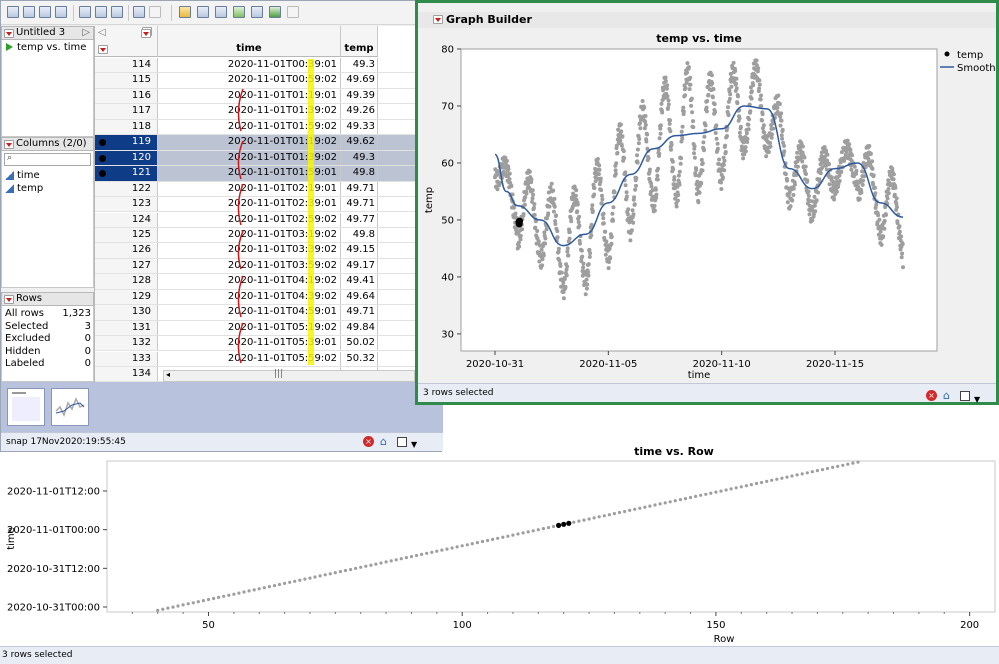 The height and width of the screenshot is (664, 999). What do you see at coordinates (931, 395) in the screenshot?
I see `close-icon: ×` at bounding box center [931, 395].